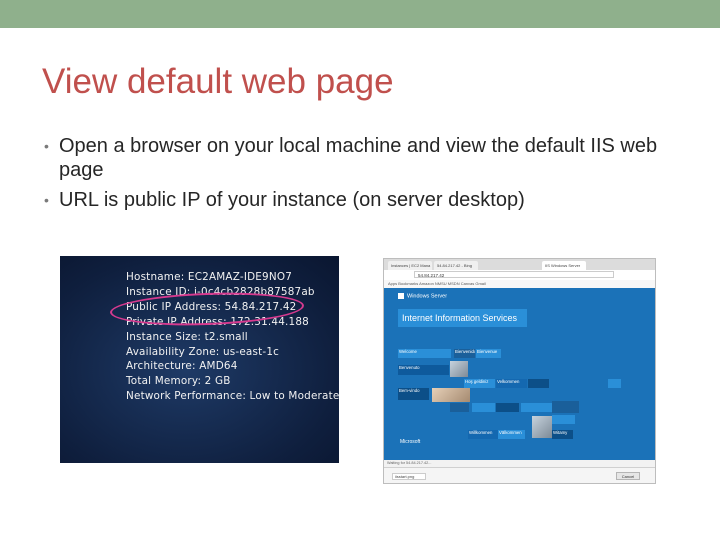 The width and height of the screenshot is (720, 540). What do you see at coordinates (456, 265) in the screenshot?
I see `browser-tab: 54.84.217.42 - Bing` at bounding box center [456, 265].